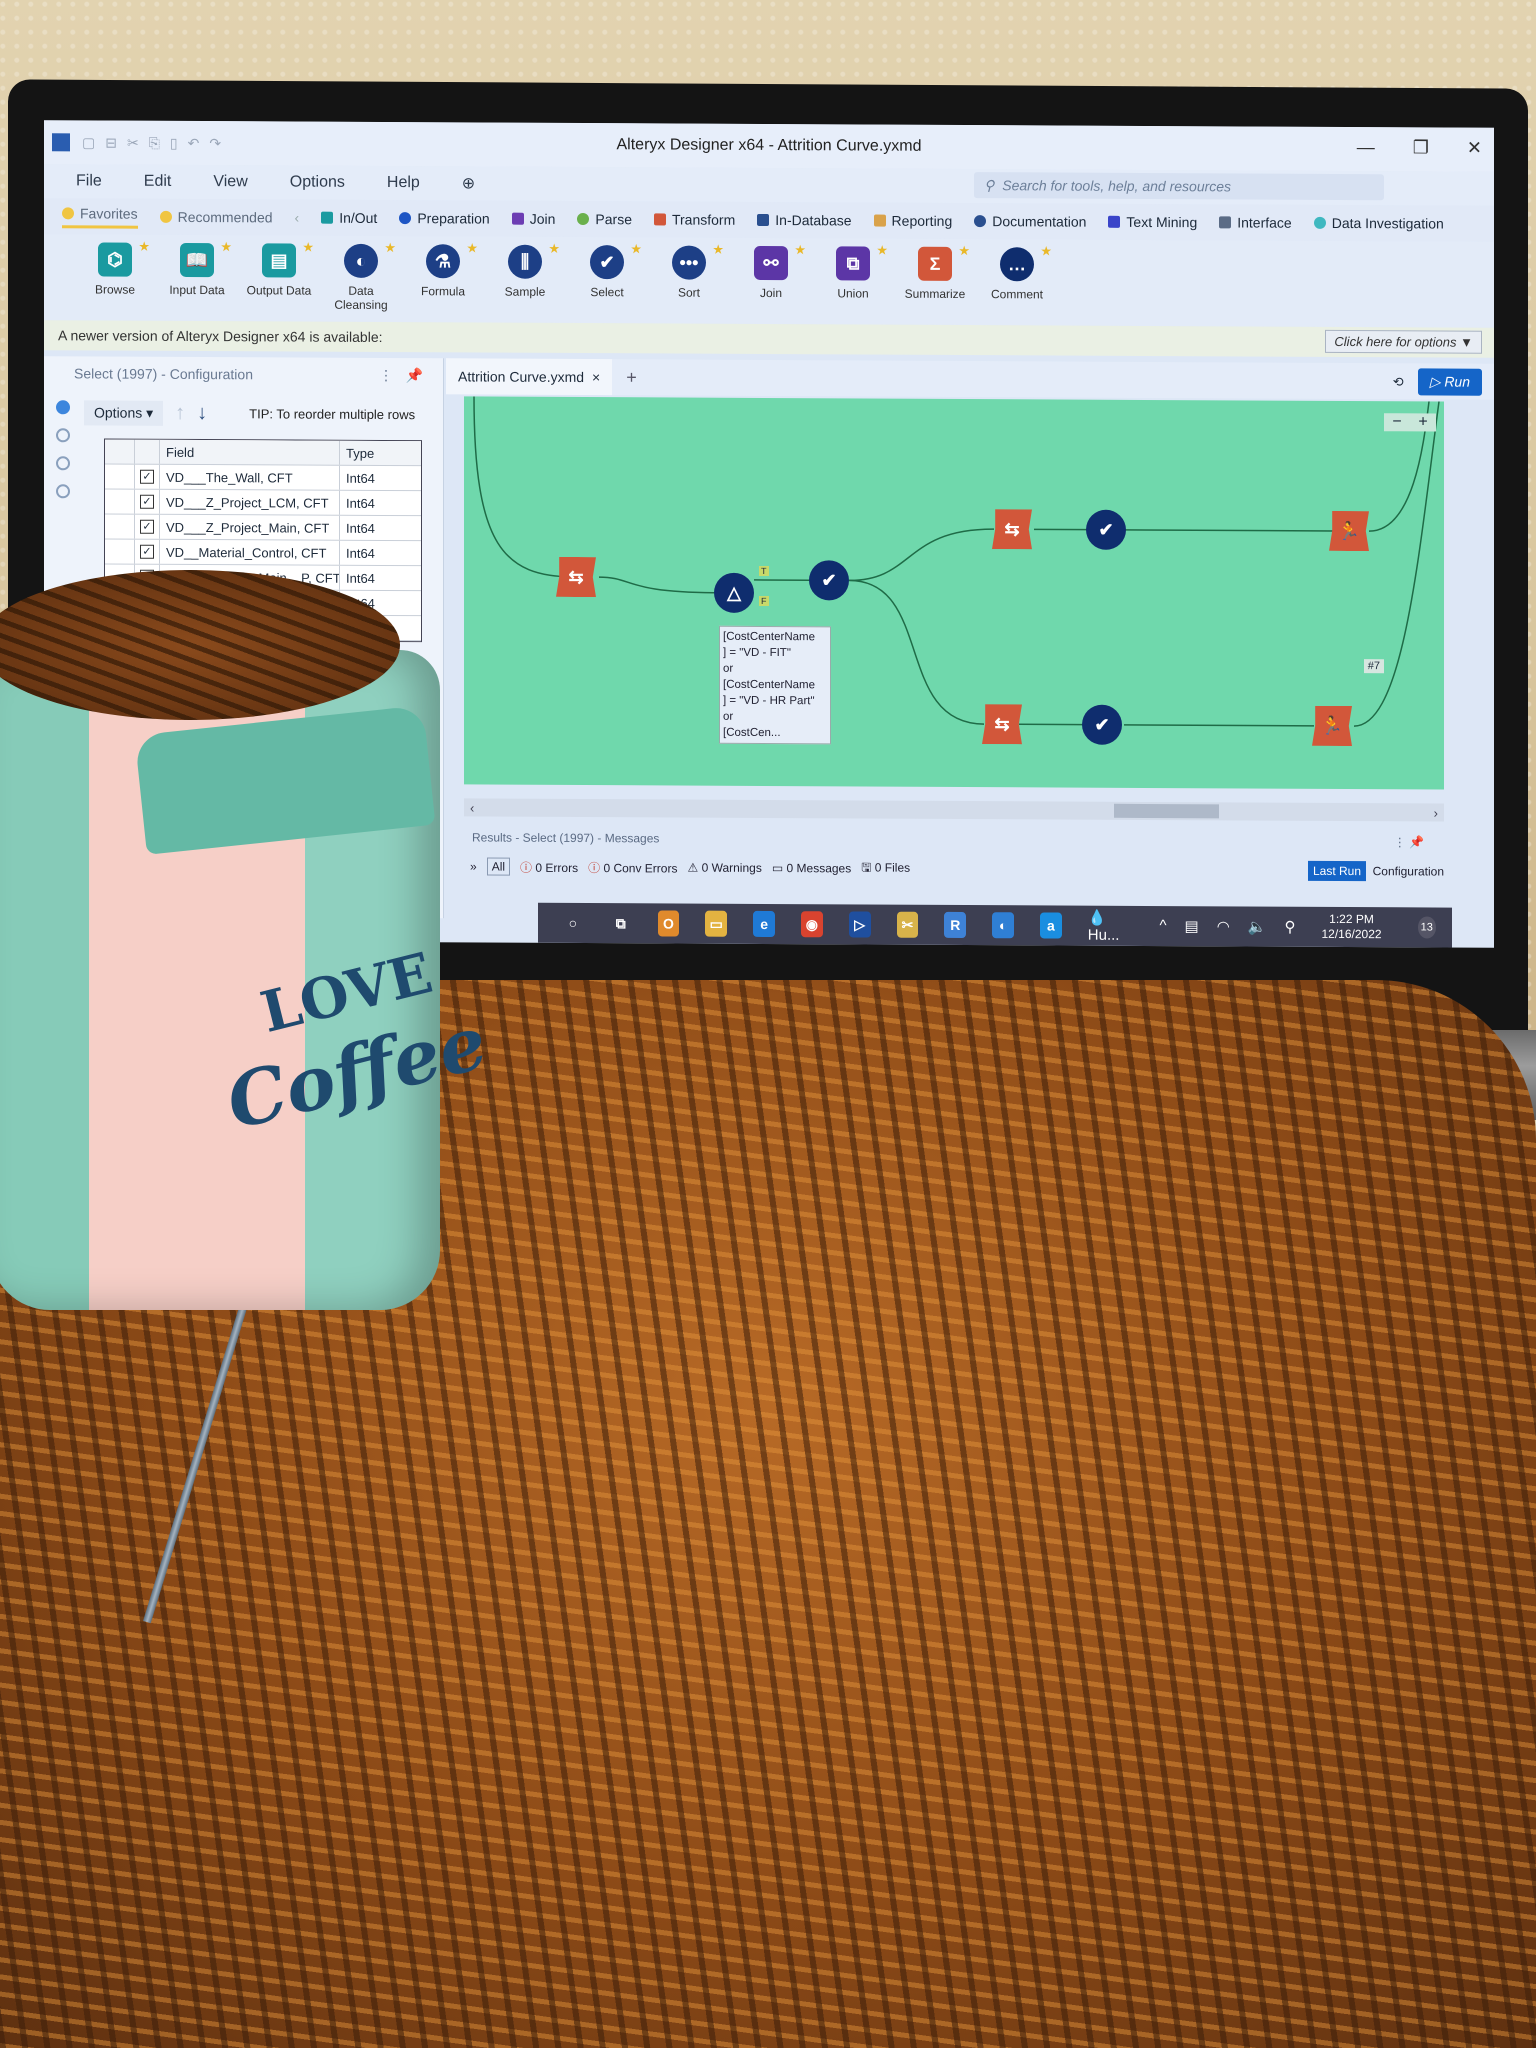  What do you see at coordinates (216, 217) in the screenshot?
I see `category-tab-recommended: Recommended` at bounding box center [216, 217].